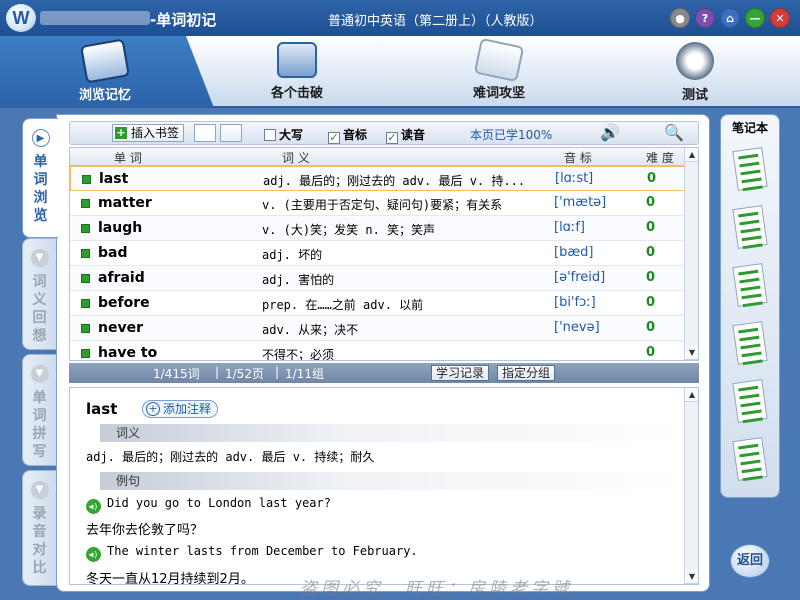  I want to click on detail-meaning: adj. 最后的；刚过去的 adv. 最后 v. 持续；耐久, so click(230, 457).